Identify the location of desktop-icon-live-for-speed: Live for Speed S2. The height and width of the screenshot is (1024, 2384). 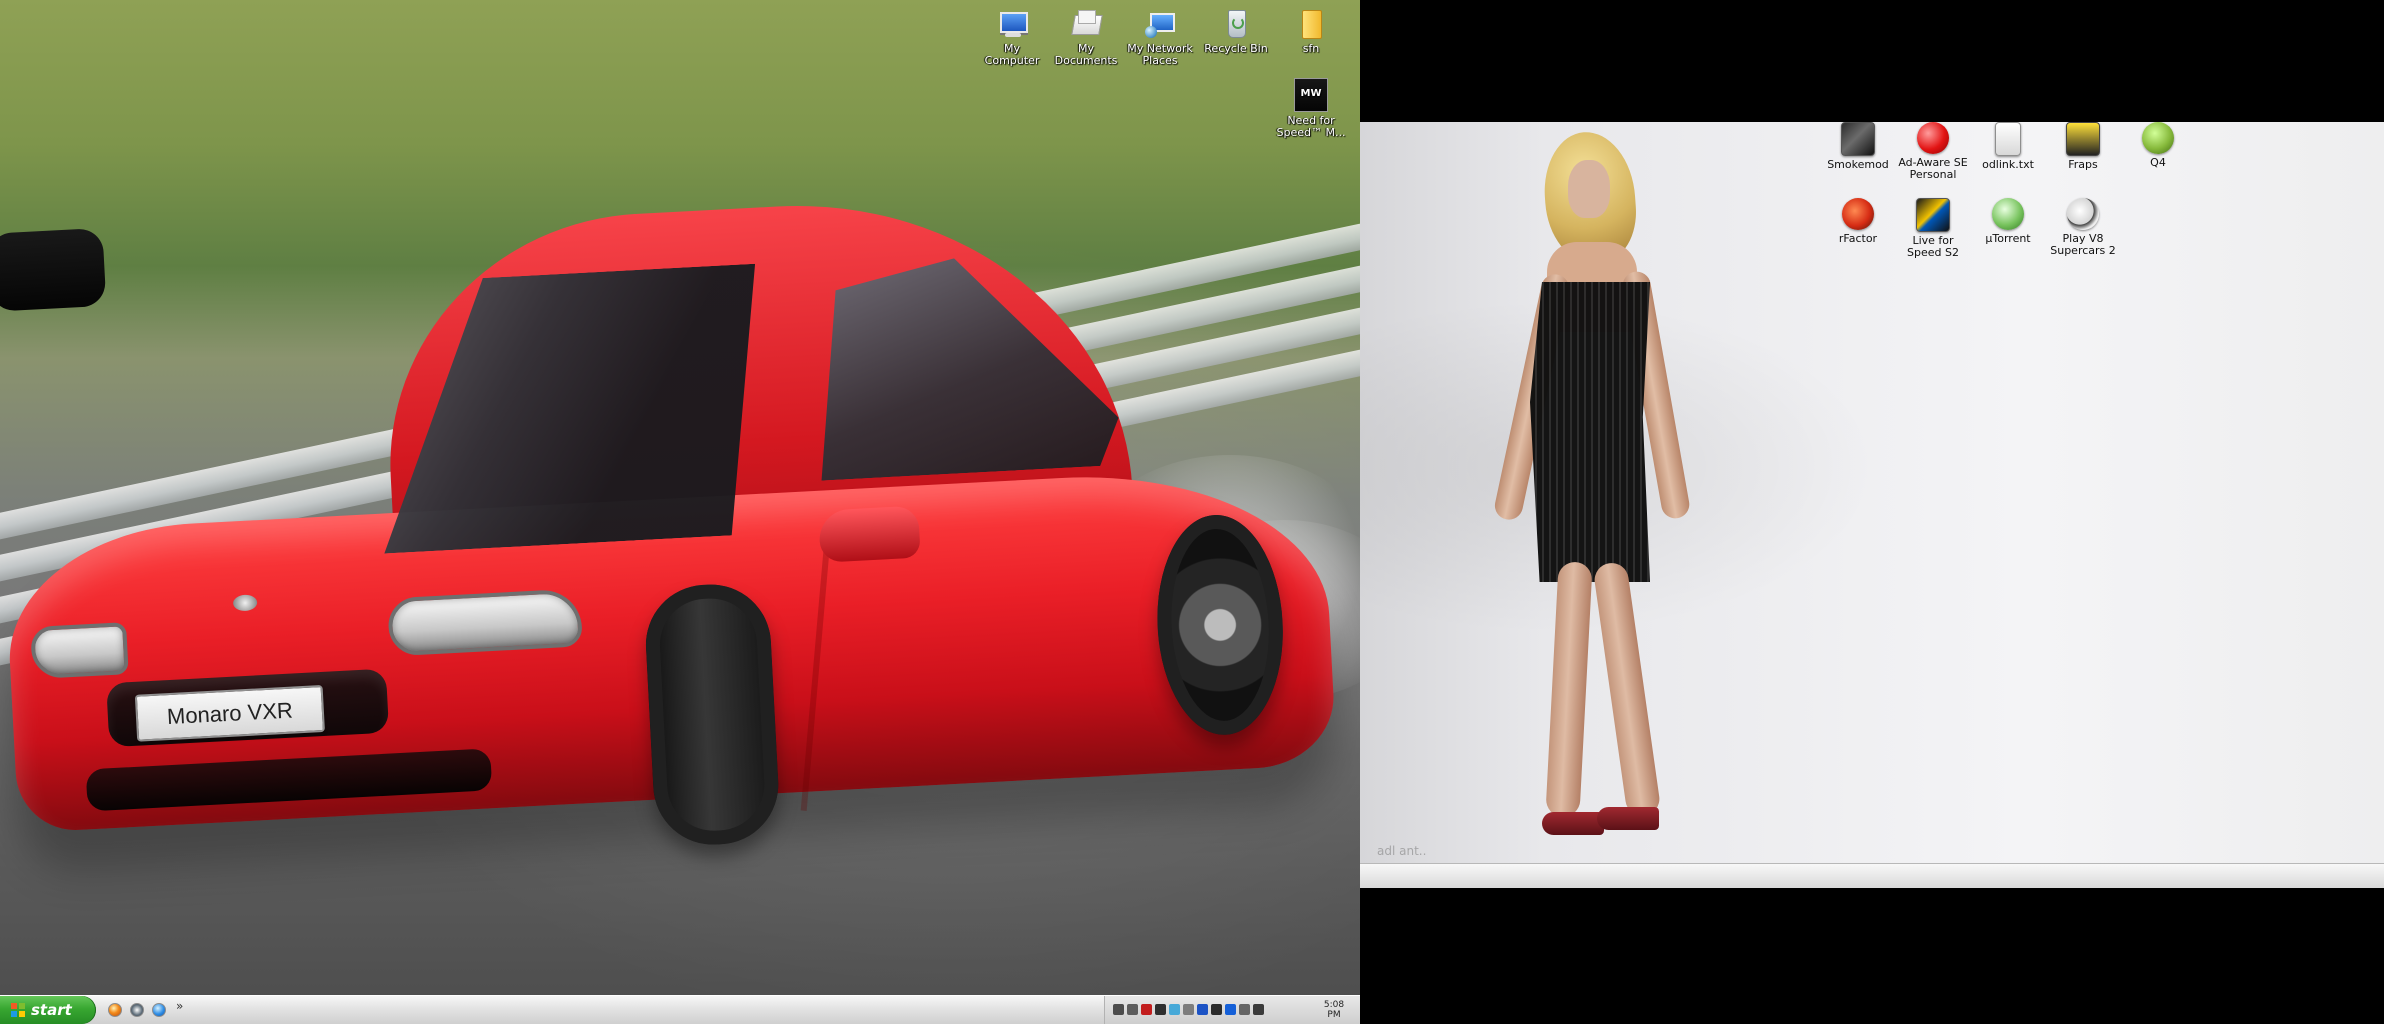
(1933, 228).